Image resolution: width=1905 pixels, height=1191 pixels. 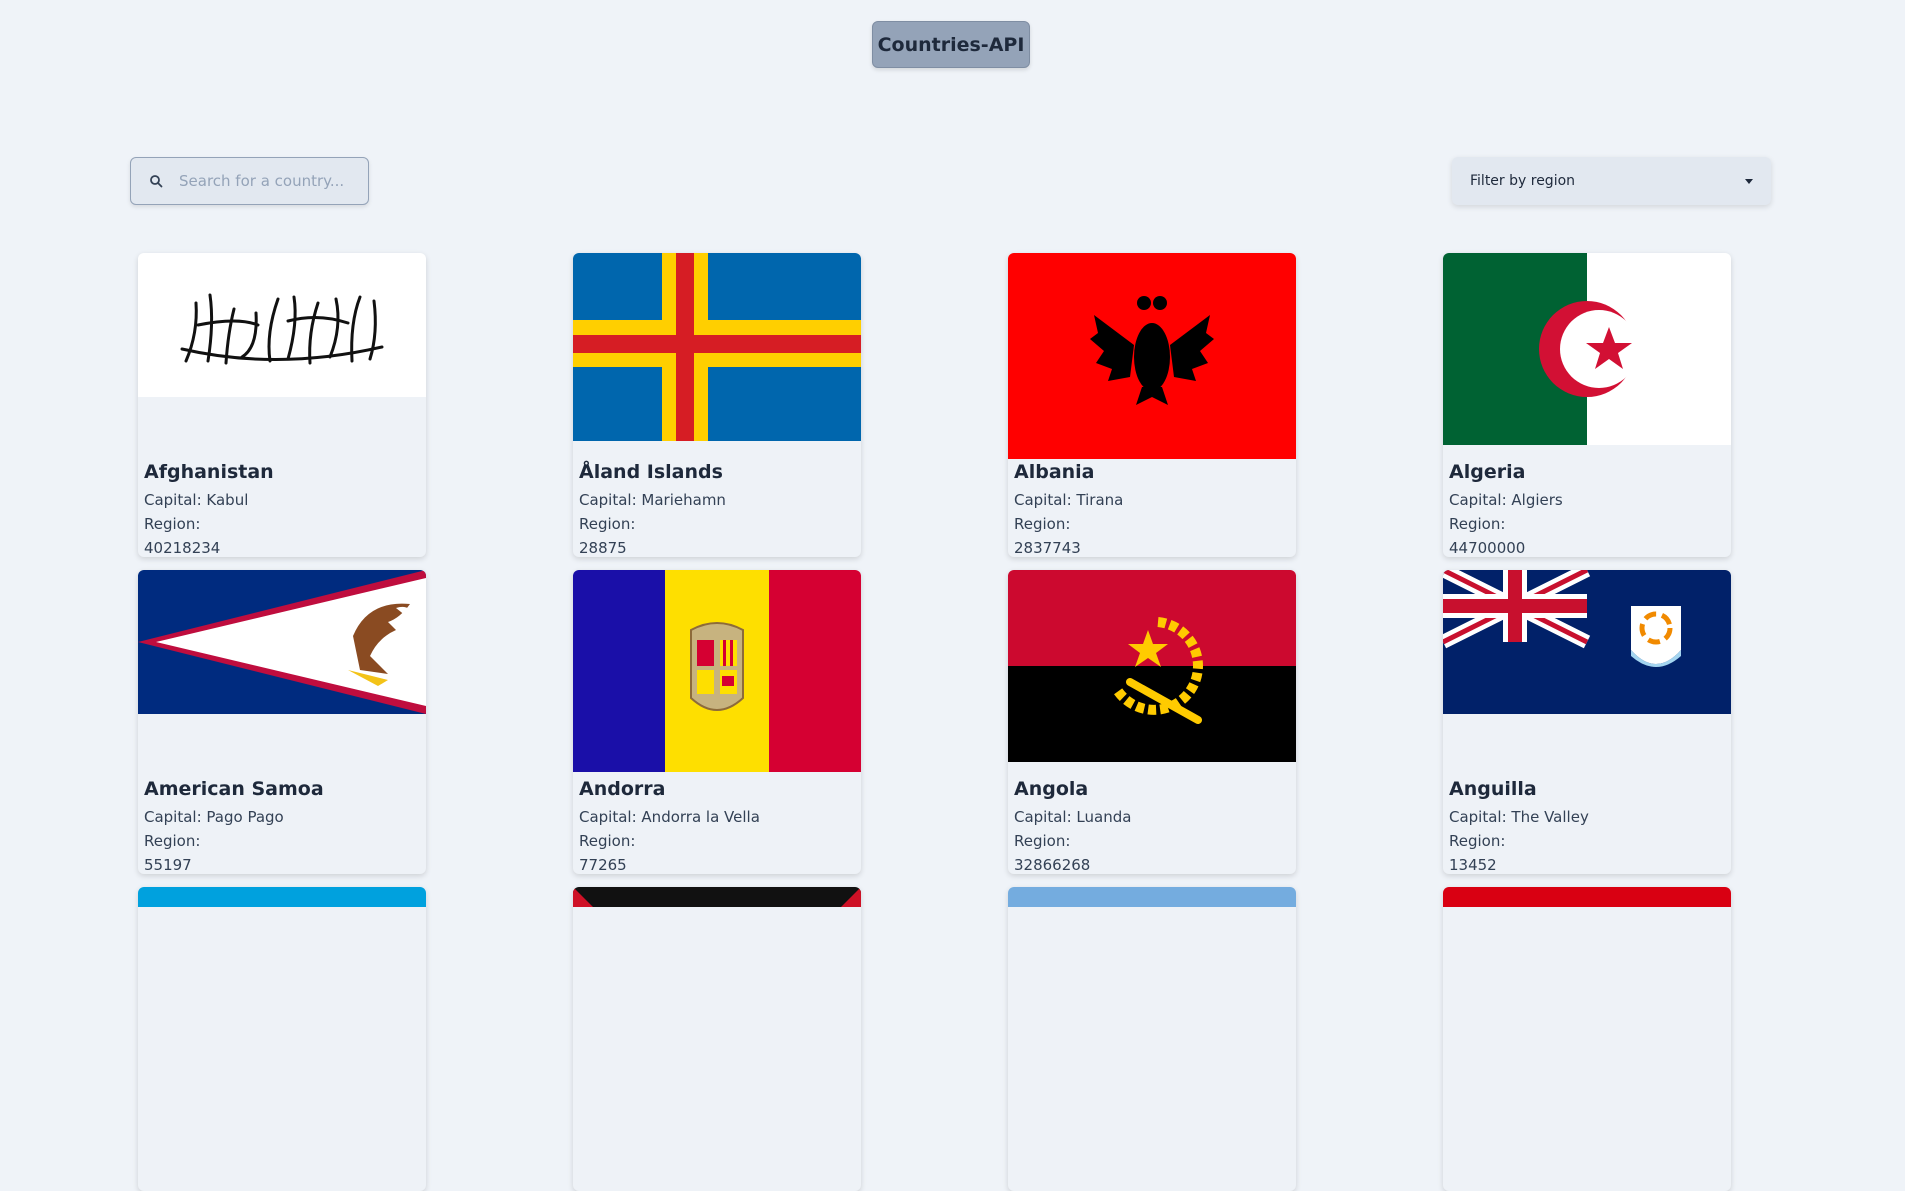 What do you see at coordinates (1487, 472) in the screenshot?
I see `country-name: Algeria` at bounding box center [1487, 472].